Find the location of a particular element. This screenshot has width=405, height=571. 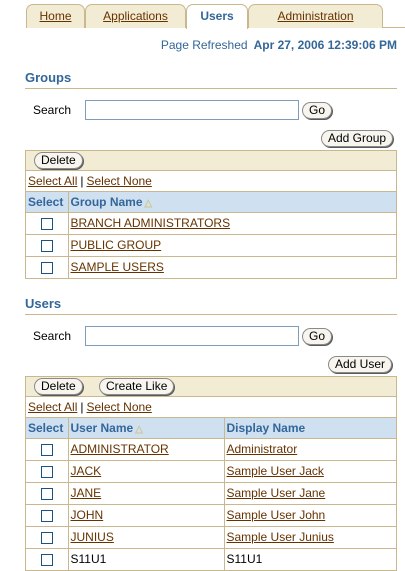

users-table-toolbar: Delete Create Like is located at coordinates (211, 387).